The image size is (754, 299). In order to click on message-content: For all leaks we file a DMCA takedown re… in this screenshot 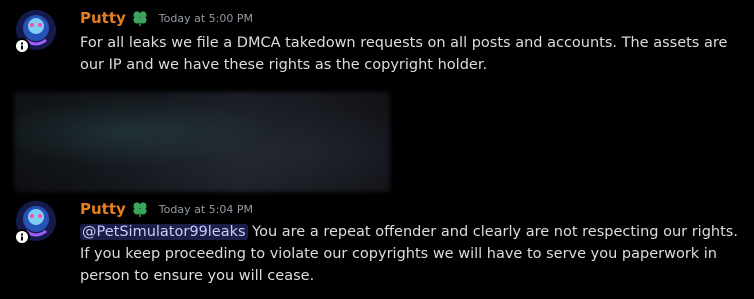, I will do `click(404, 54)`.